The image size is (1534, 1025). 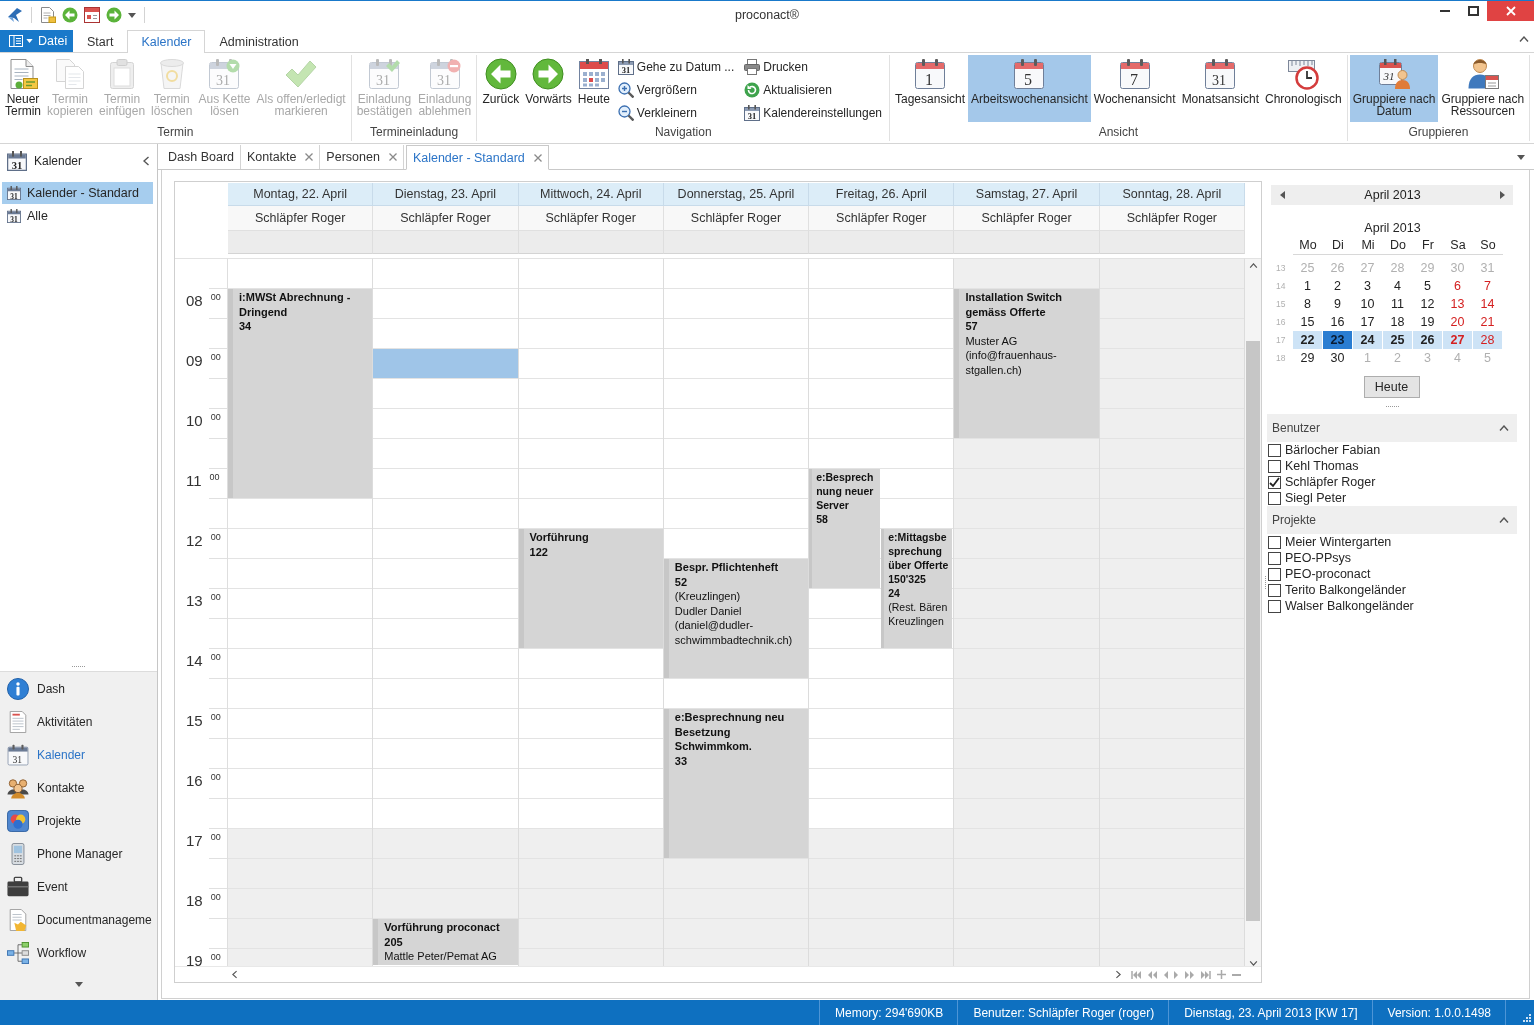 I want to click on calendar-day: 2, so click(x=1337, y=286).